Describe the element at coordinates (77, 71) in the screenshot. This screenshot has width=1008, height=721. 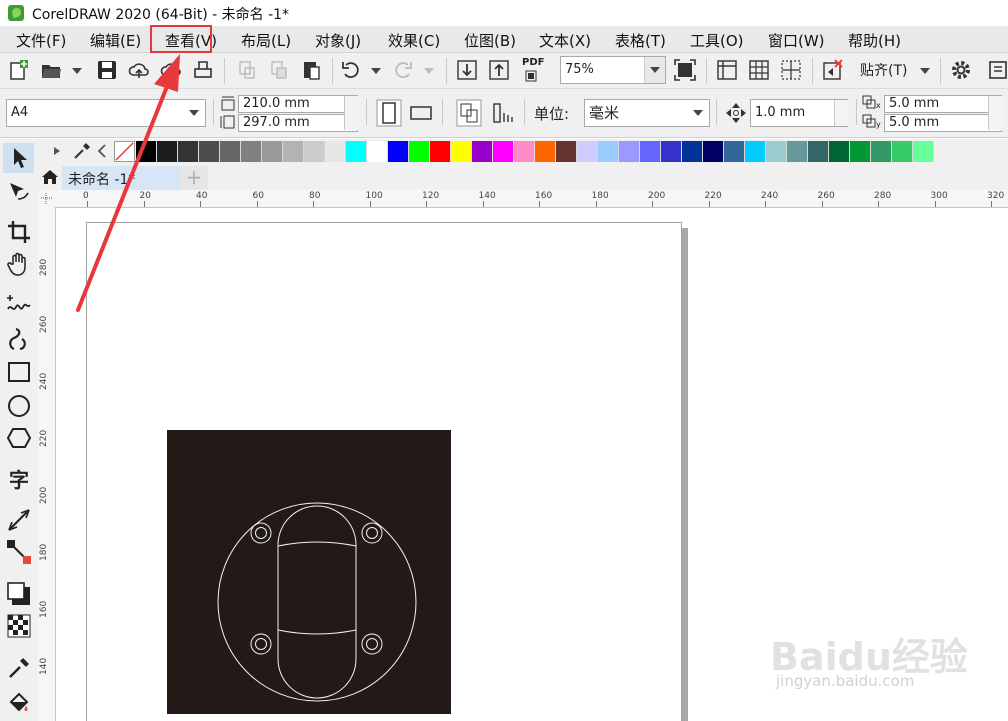
I see `open-dropdown-arrow-icon` at that location.